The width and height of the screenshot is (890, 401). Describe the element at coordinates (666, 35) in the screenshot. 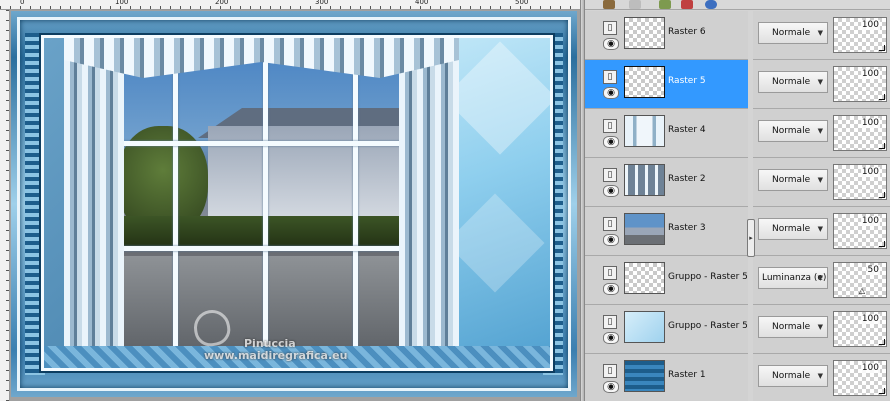

I see `layer-row: ▯ ◉ Raster 6` at that location.